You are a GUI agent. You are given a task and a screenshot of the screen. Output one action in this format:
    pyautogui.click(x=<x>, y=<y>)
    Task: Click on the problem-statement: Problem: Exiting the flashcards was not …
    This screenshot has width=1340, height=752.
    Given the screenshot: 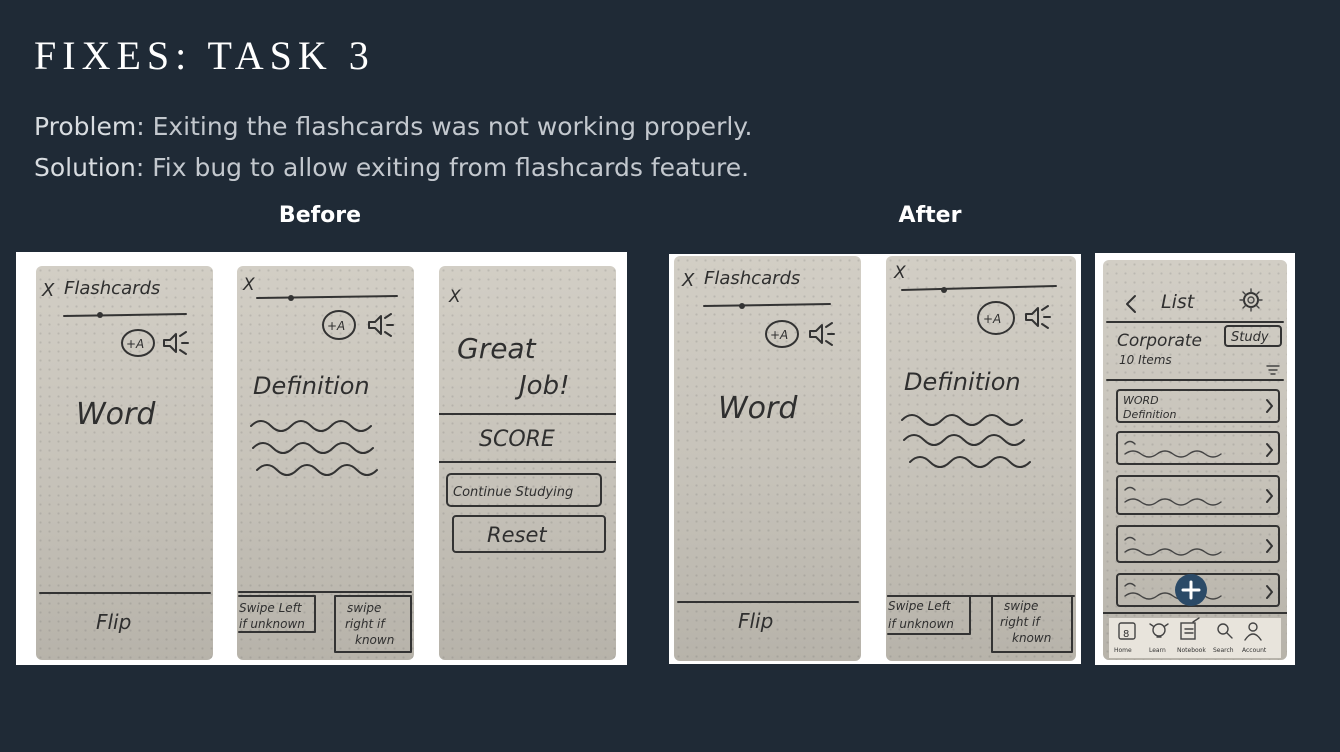 What is the action you would take?
    pyautogui.click(x=393, y=126)
    